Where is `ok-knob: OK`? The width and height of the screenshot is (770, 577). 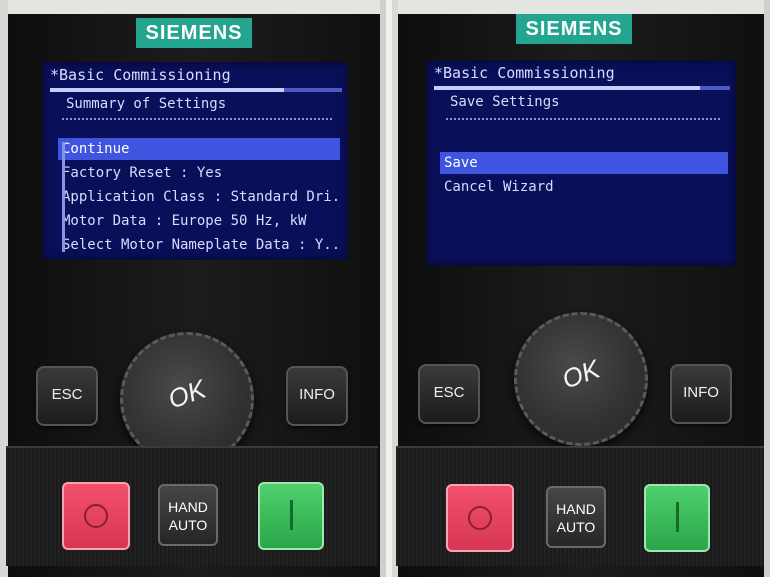 ok-knob: OK is located at coordinates (581, 379).